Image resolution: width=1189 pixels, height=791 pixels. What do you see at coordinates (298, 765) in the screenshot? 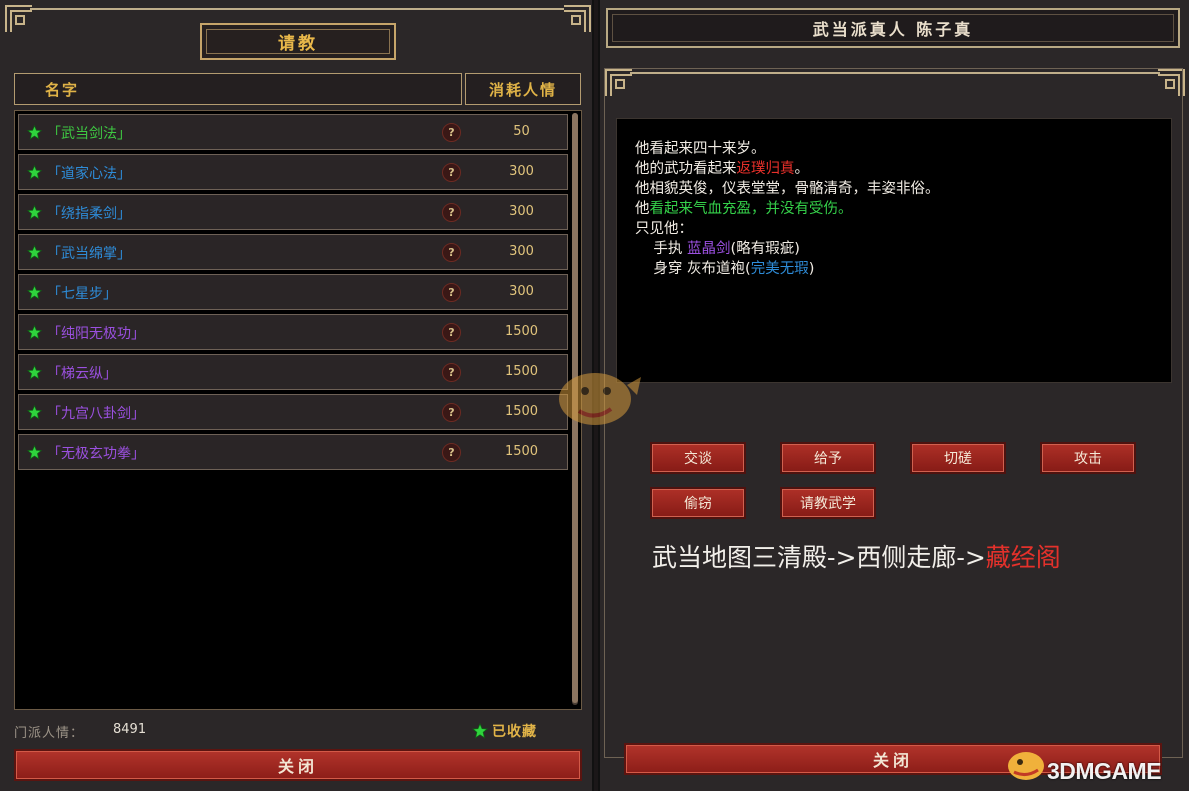
I see `close-button: 关闭` at bounding box center [298, 765].